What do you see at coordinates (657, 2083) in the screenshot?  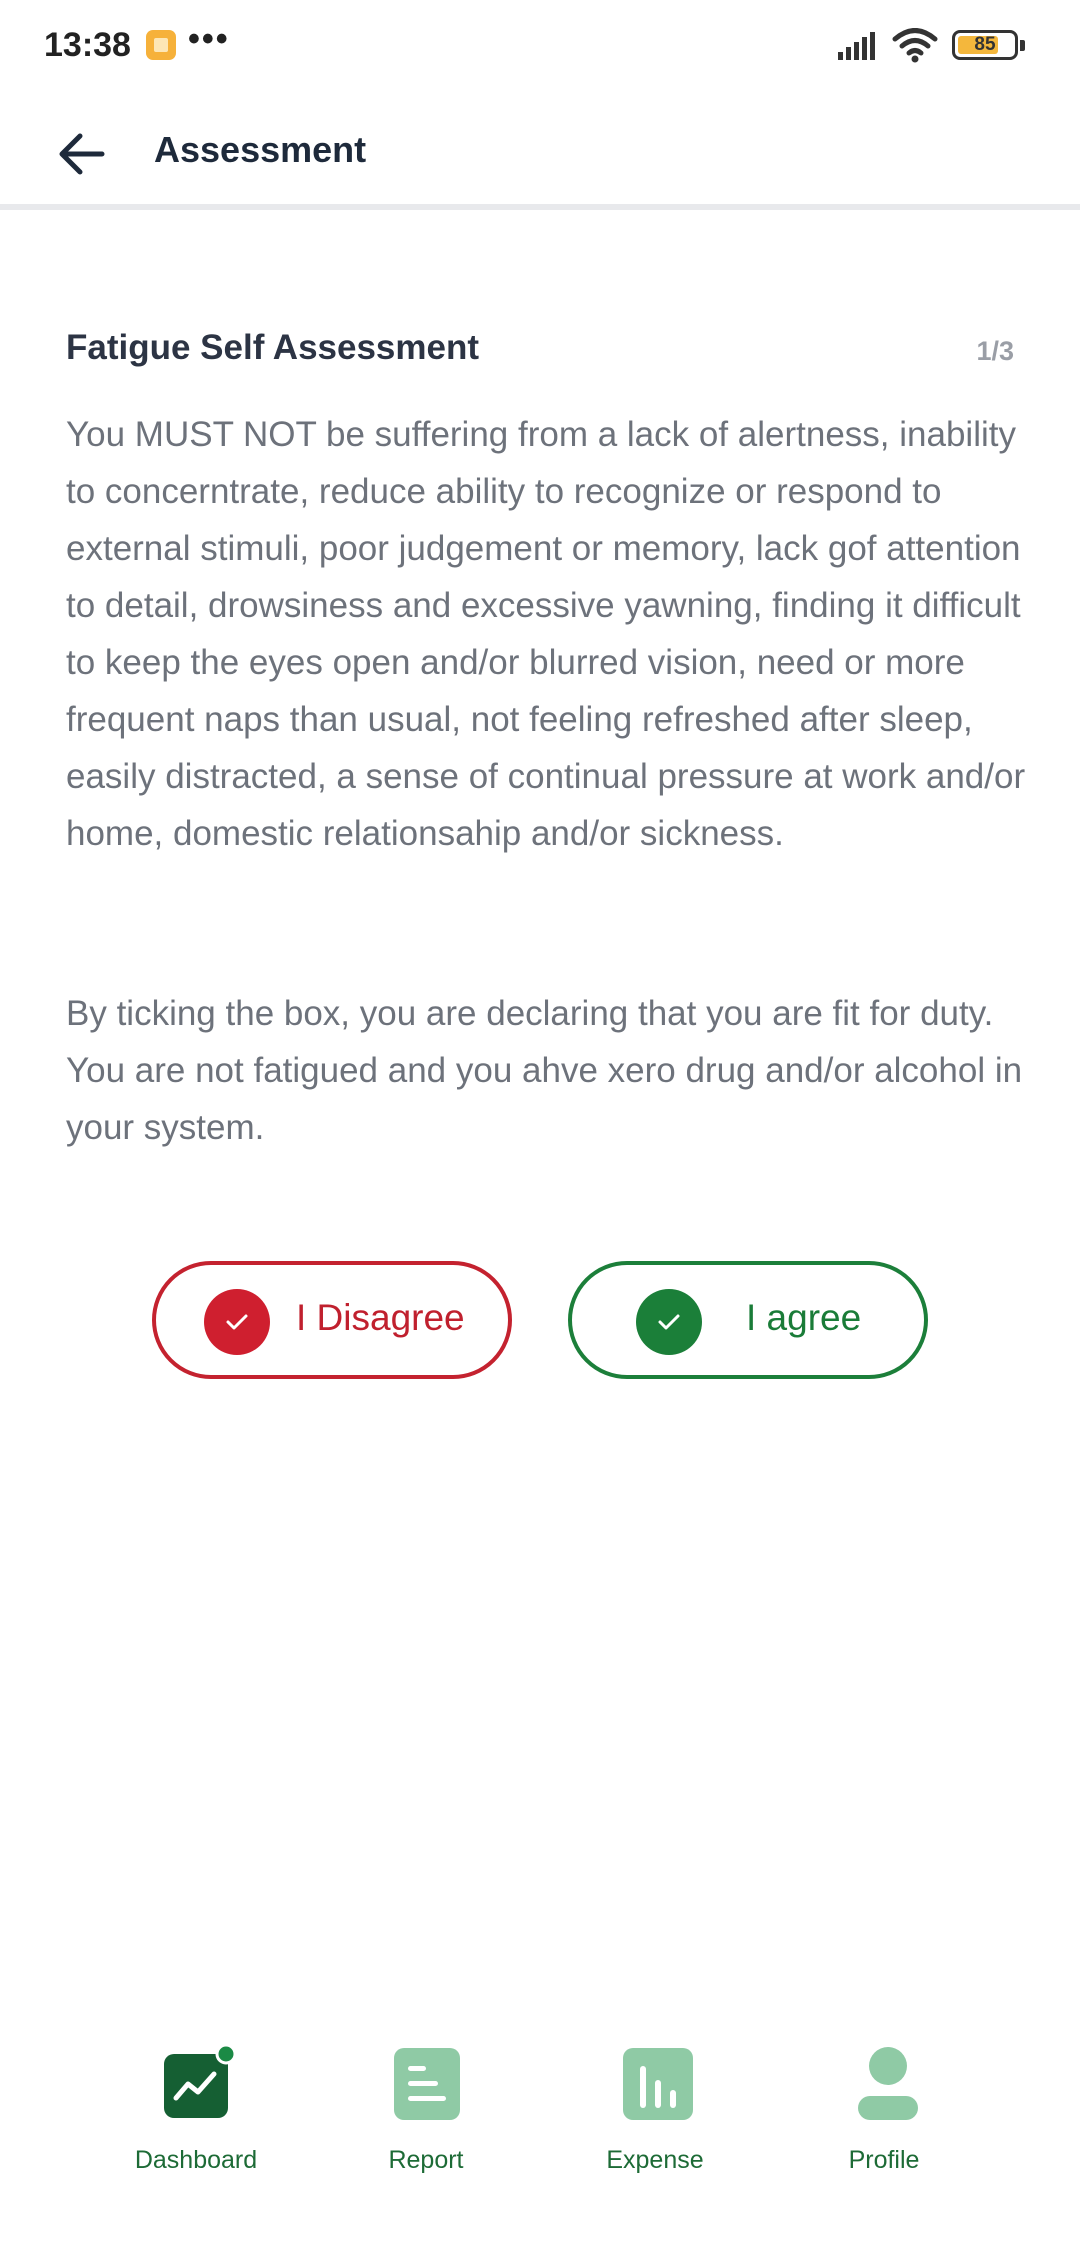 I see `expense-bar-chart-icon` at bounding box center [657, 2083].